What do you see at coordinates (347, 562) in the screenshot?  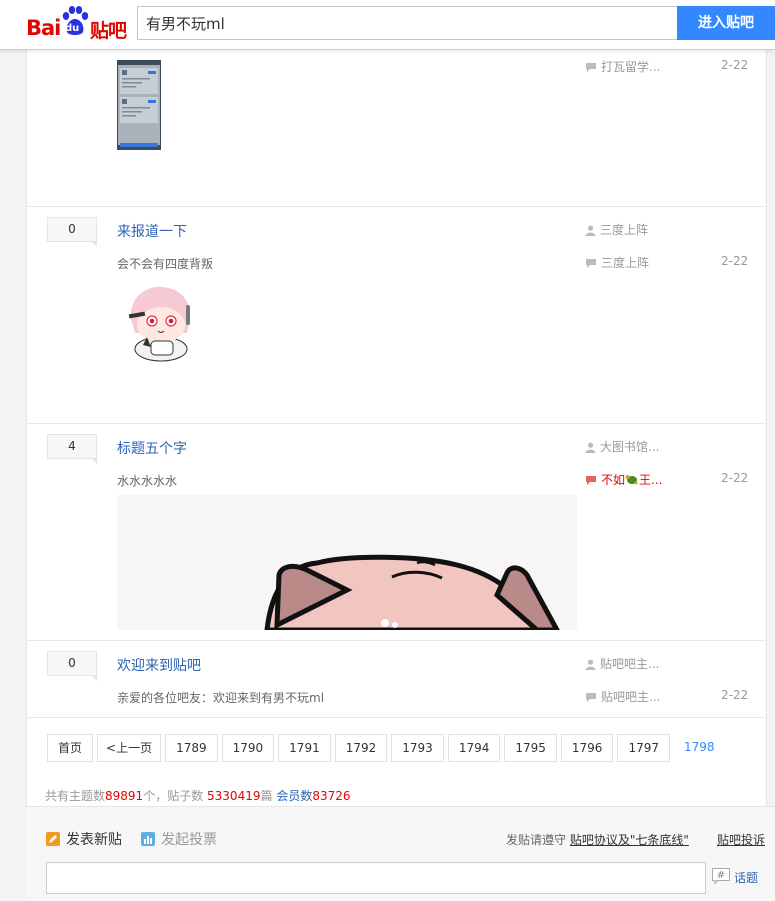 I see `thread-image-cat-cartoon` at bounding box center [347, 562].